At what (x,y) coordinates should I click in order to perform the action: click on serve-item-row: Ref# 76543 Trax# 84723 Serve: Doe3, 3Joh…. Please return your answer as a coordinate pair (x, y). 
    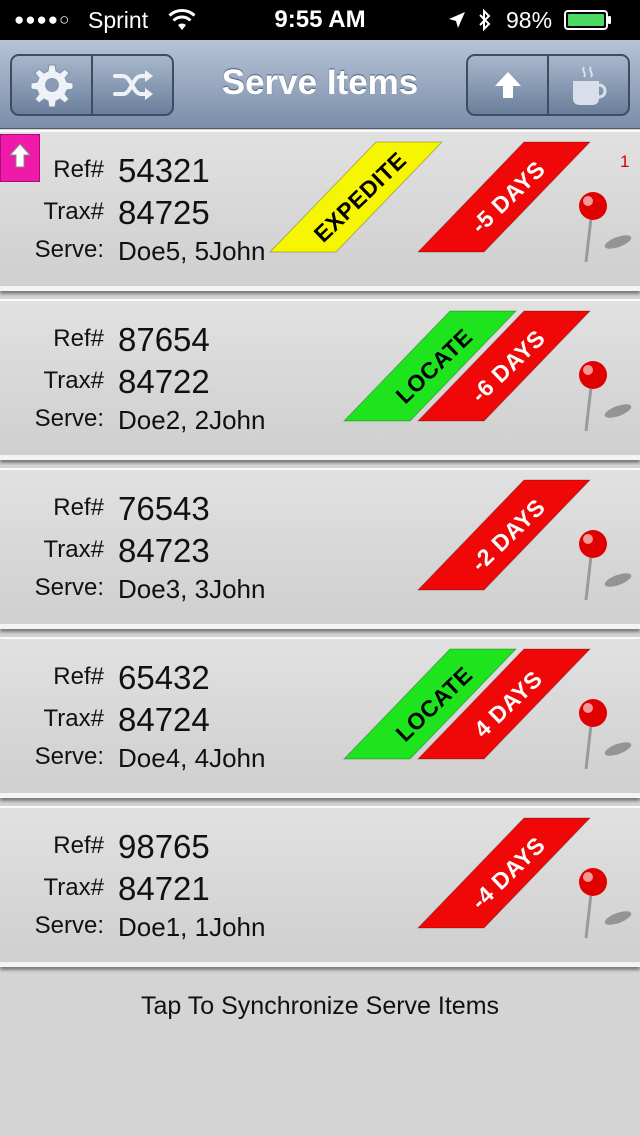
    Looking at the image, I should click on (320, 548).